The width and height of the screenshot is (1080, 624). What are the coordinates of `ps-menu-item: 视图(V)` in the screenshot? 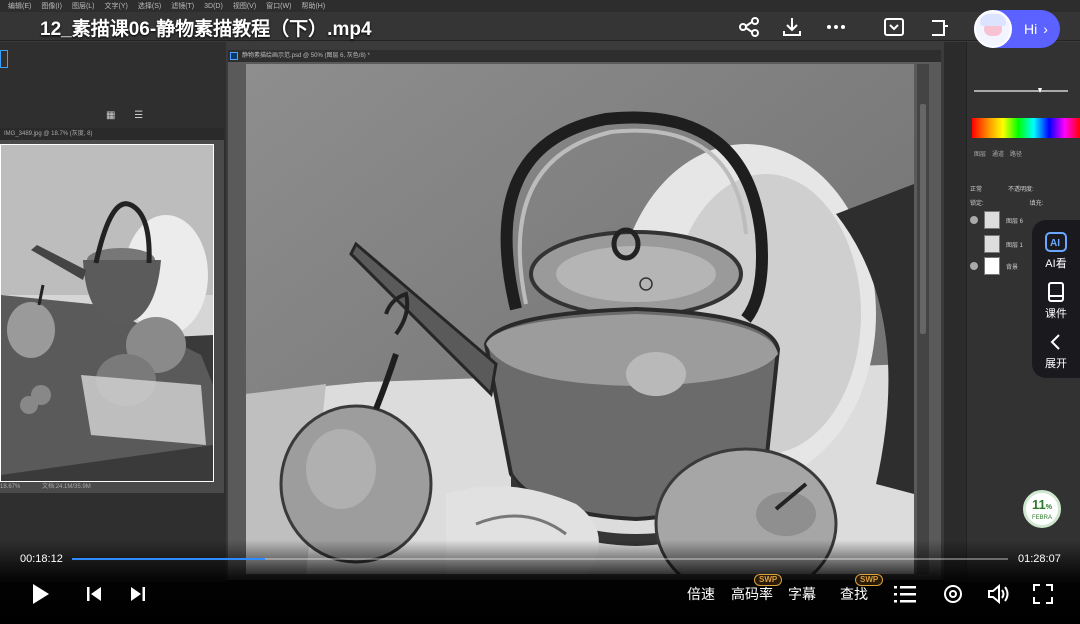 It's located at (244, 6).